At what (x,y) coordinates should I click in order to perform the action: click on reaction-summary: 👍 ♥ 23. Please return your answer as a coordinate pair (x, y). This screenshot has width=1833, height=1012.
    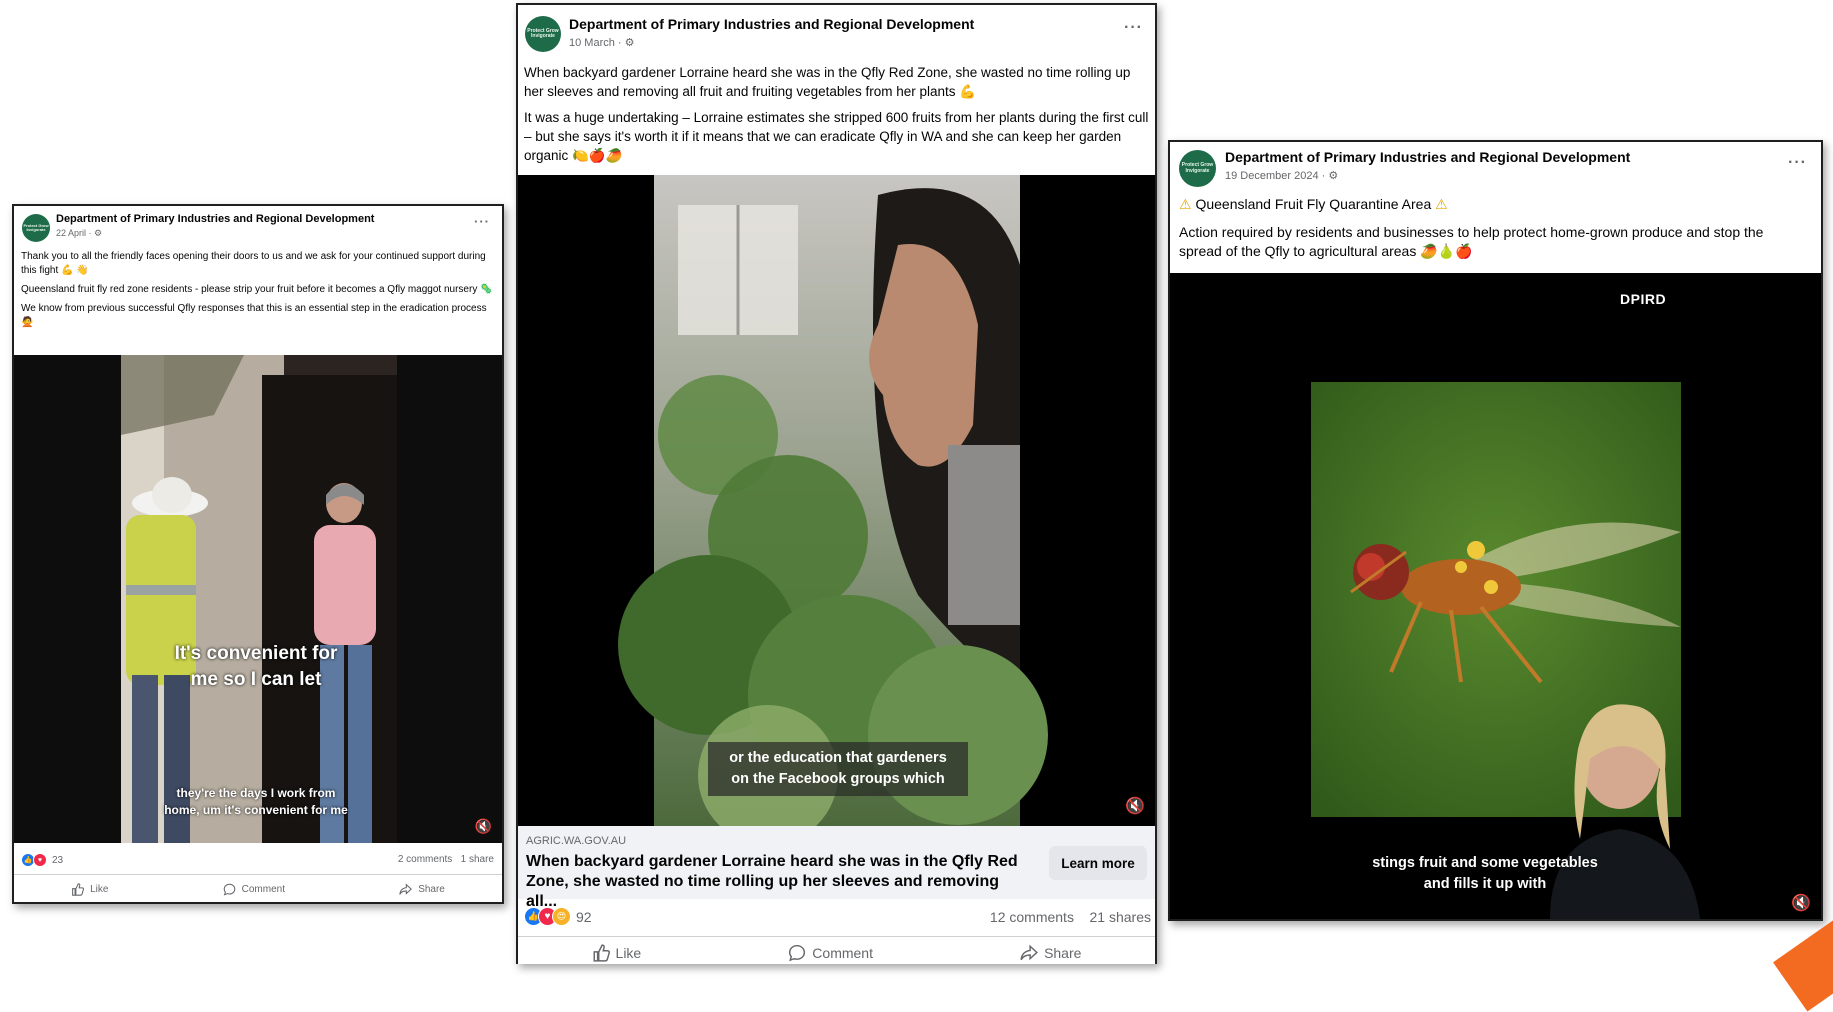
    Looking at the image, I should click on (42, 860).